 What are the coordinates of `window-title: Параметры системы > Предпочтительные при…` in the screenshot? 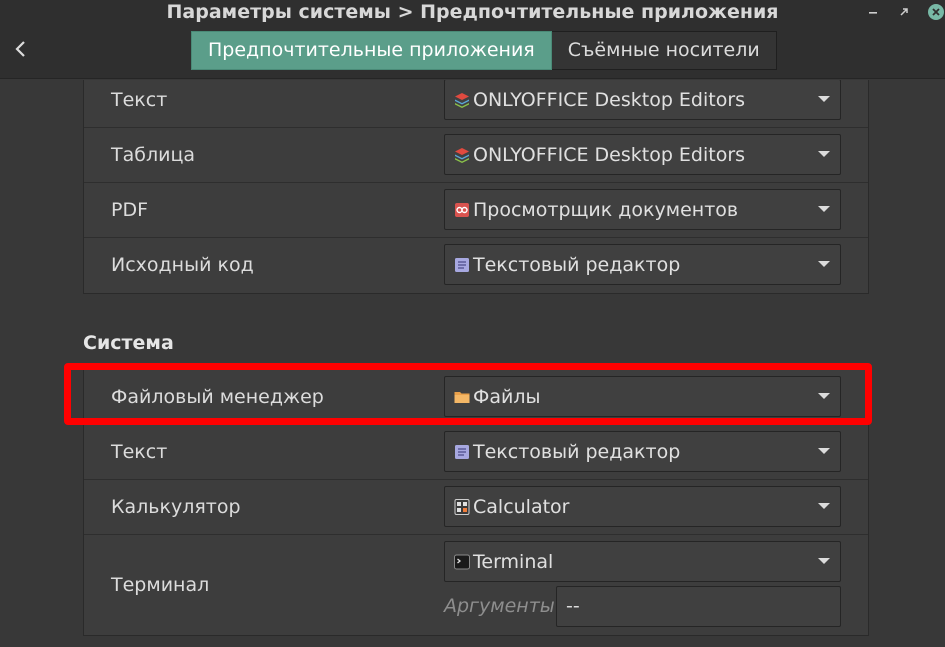 It's located at (472, 12).